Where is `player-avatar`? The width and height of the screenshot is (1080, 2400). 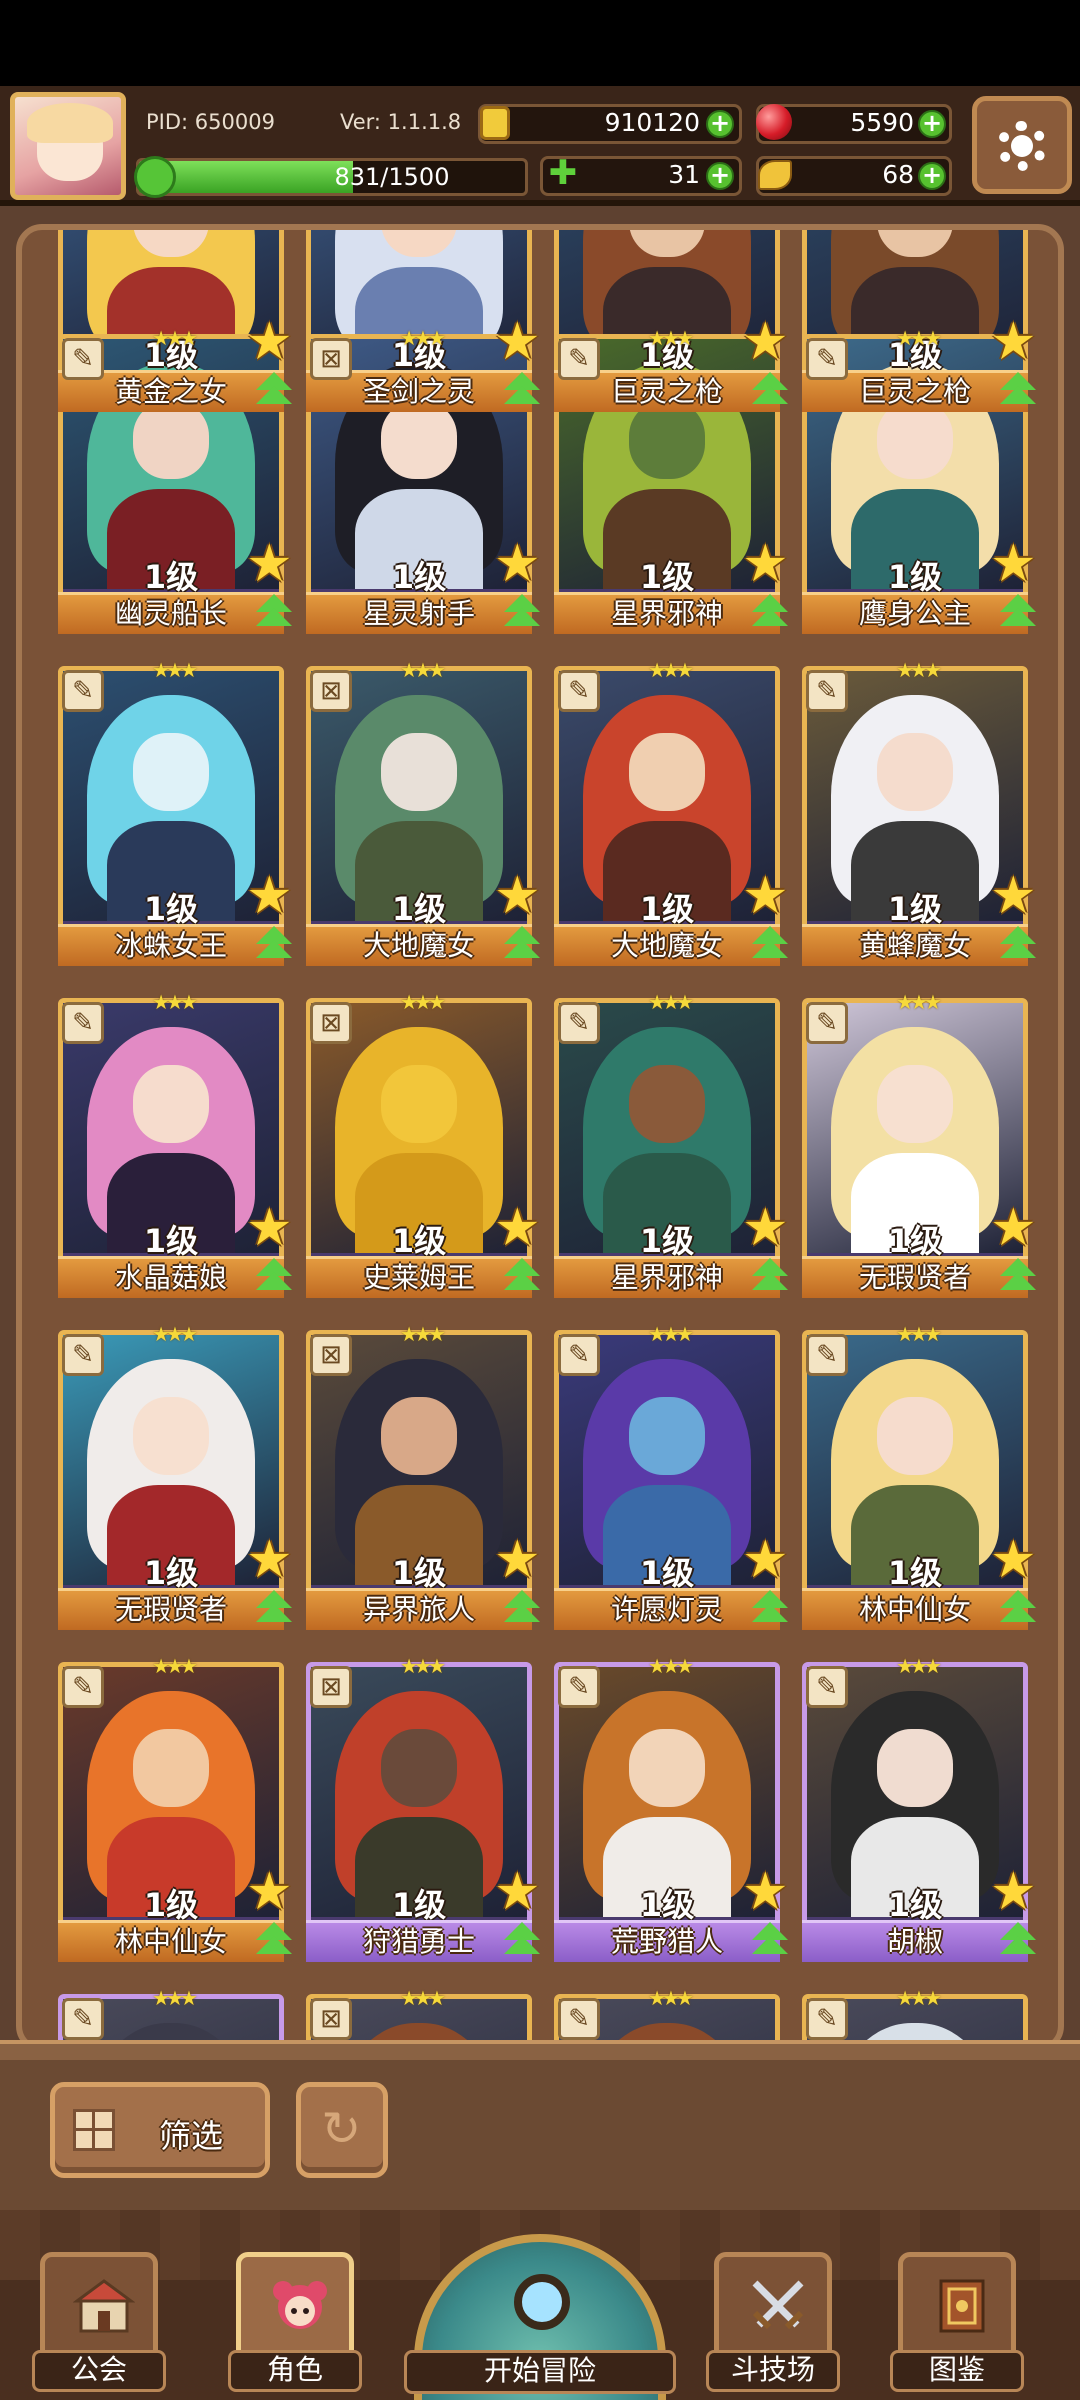 player-avatar is located at coordinates (68, 146).